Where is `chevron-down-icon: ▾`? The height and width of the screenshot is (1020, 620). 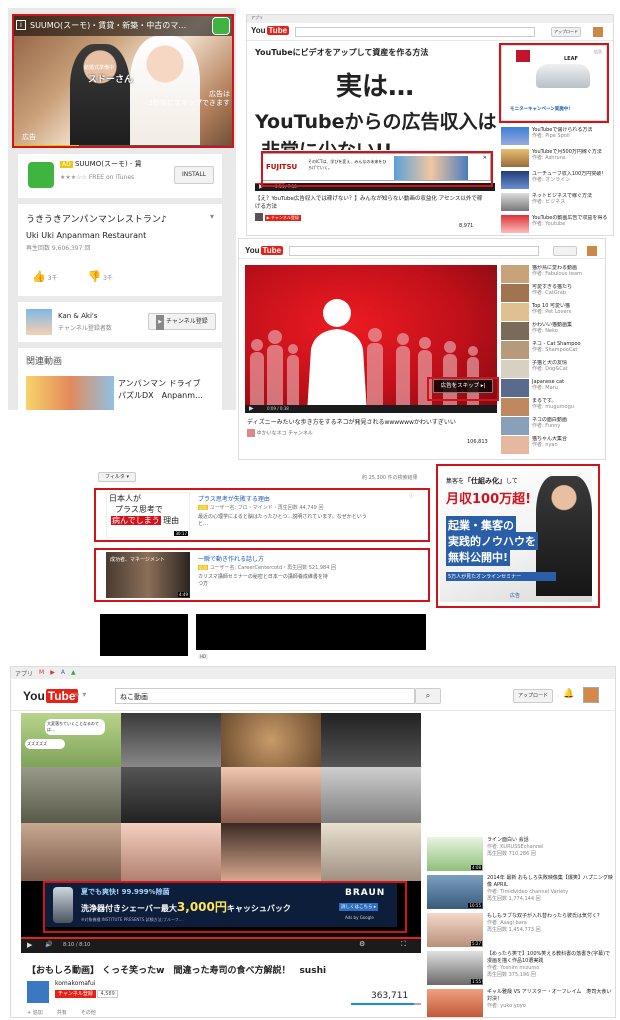 chevron-down-icon: ▾ is located at coordinates (212, 216).